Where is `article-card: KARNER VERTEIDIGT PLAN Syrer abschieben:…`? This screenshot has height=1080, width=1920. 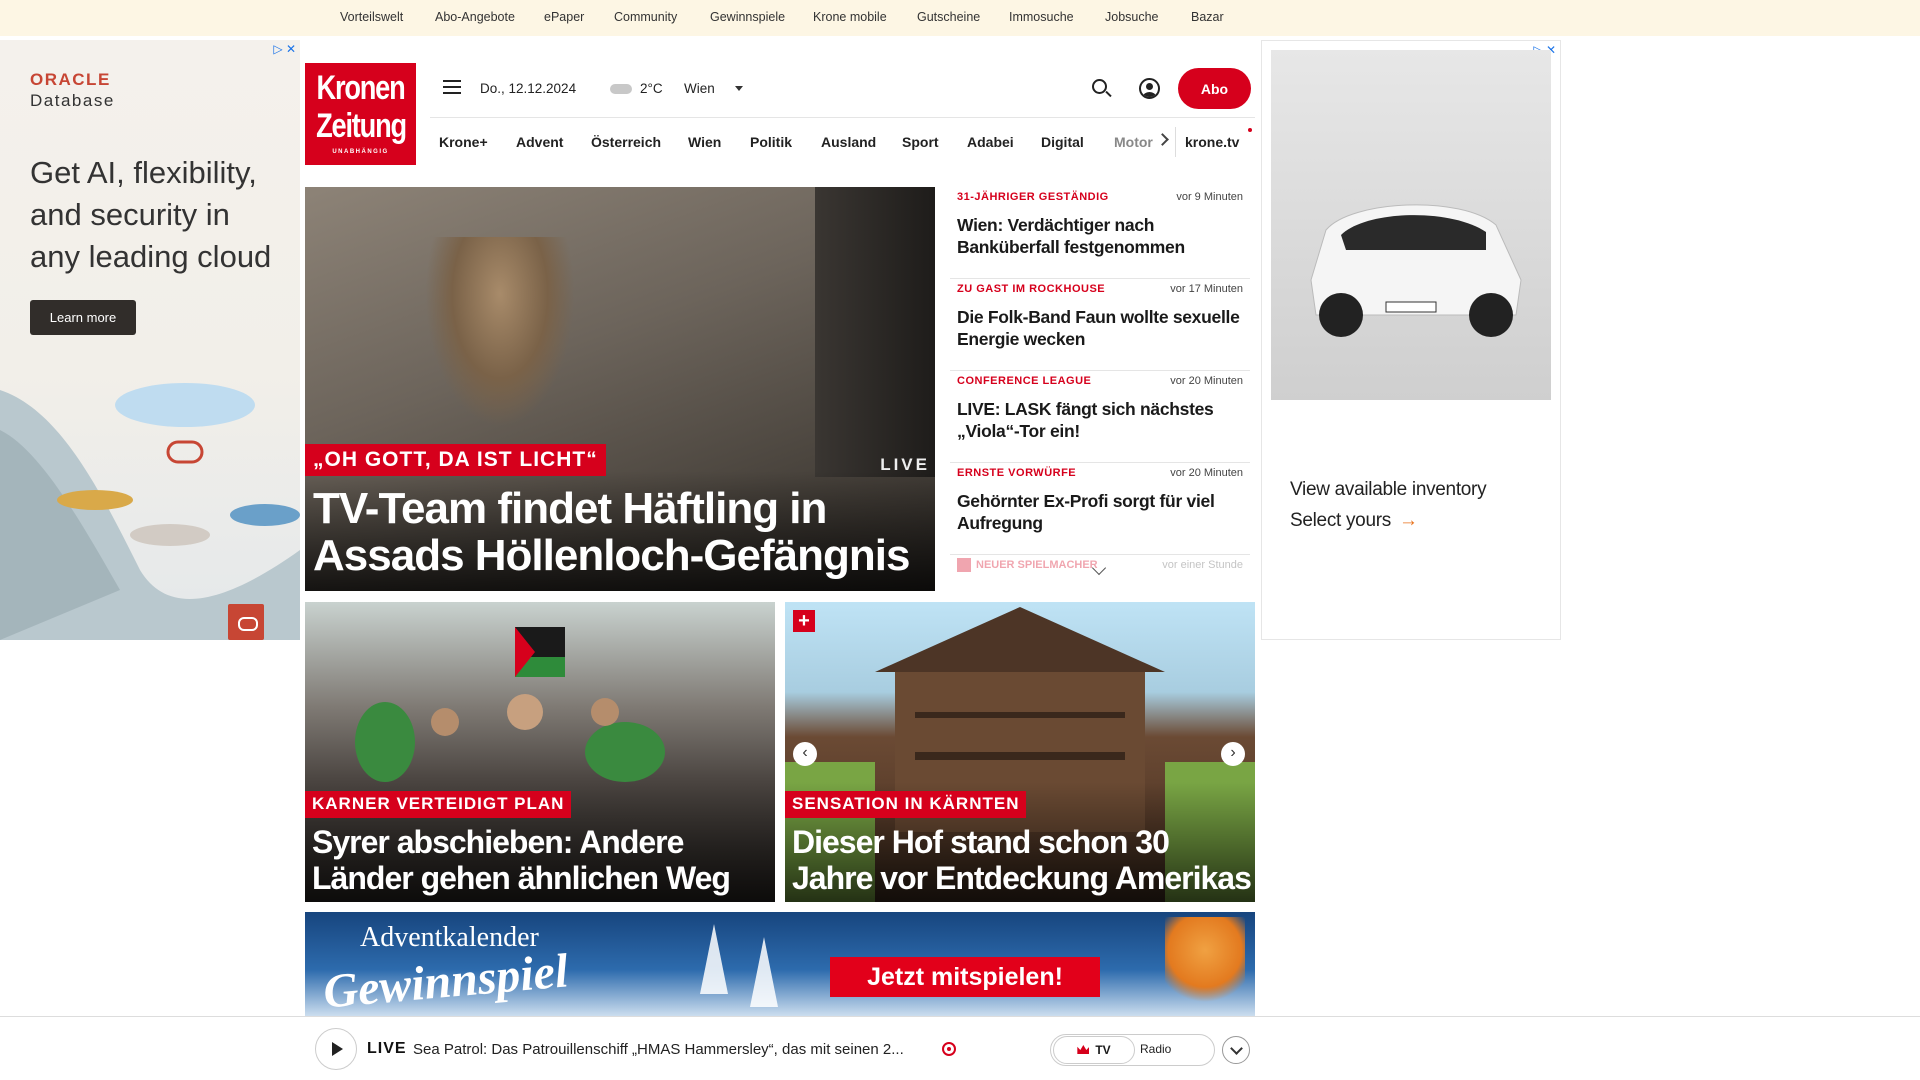
article-card: KARNER VERTEIDIGT PLAN Syrer abschieben:… is located at coordinates (540, 752).